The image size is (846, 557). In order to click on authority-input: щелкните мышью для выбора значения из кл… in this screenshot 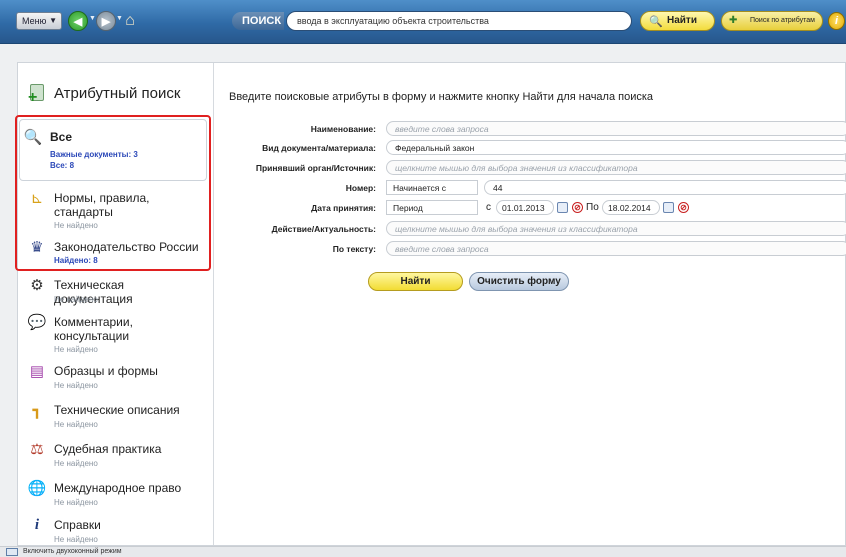, I will do `click(616, 167)`.